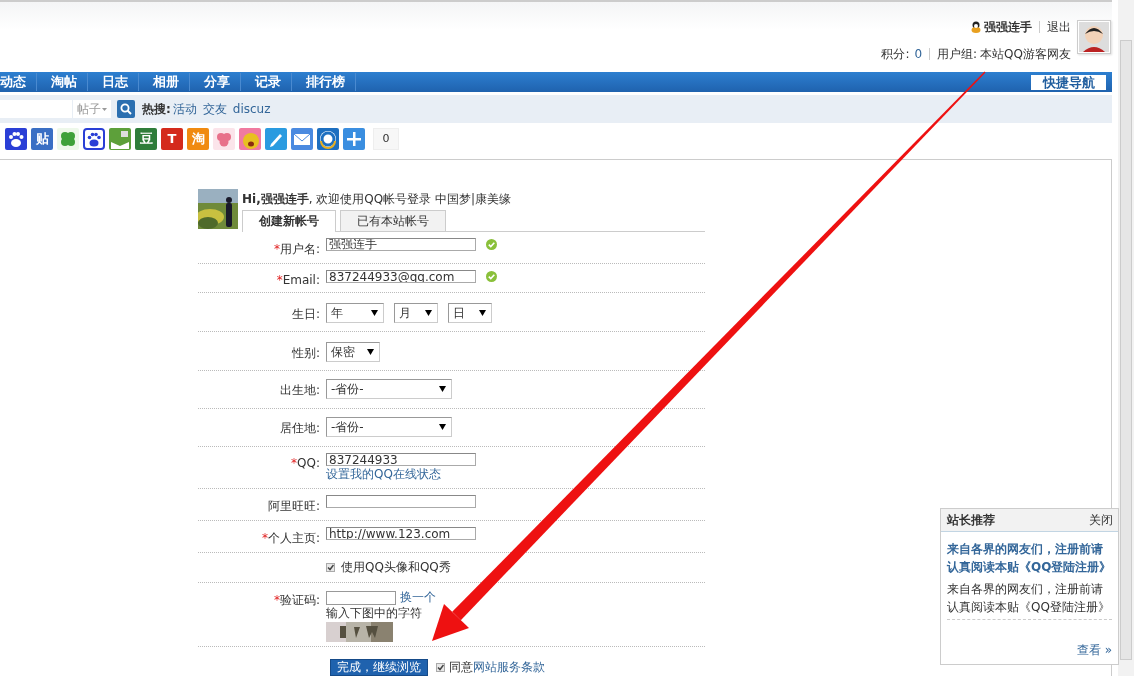 The height and width of the screenshot is (676, 1134). Describe the element at coordinates (1059, 27) in the screenshot. I see `logout-link: 退出` at that location.